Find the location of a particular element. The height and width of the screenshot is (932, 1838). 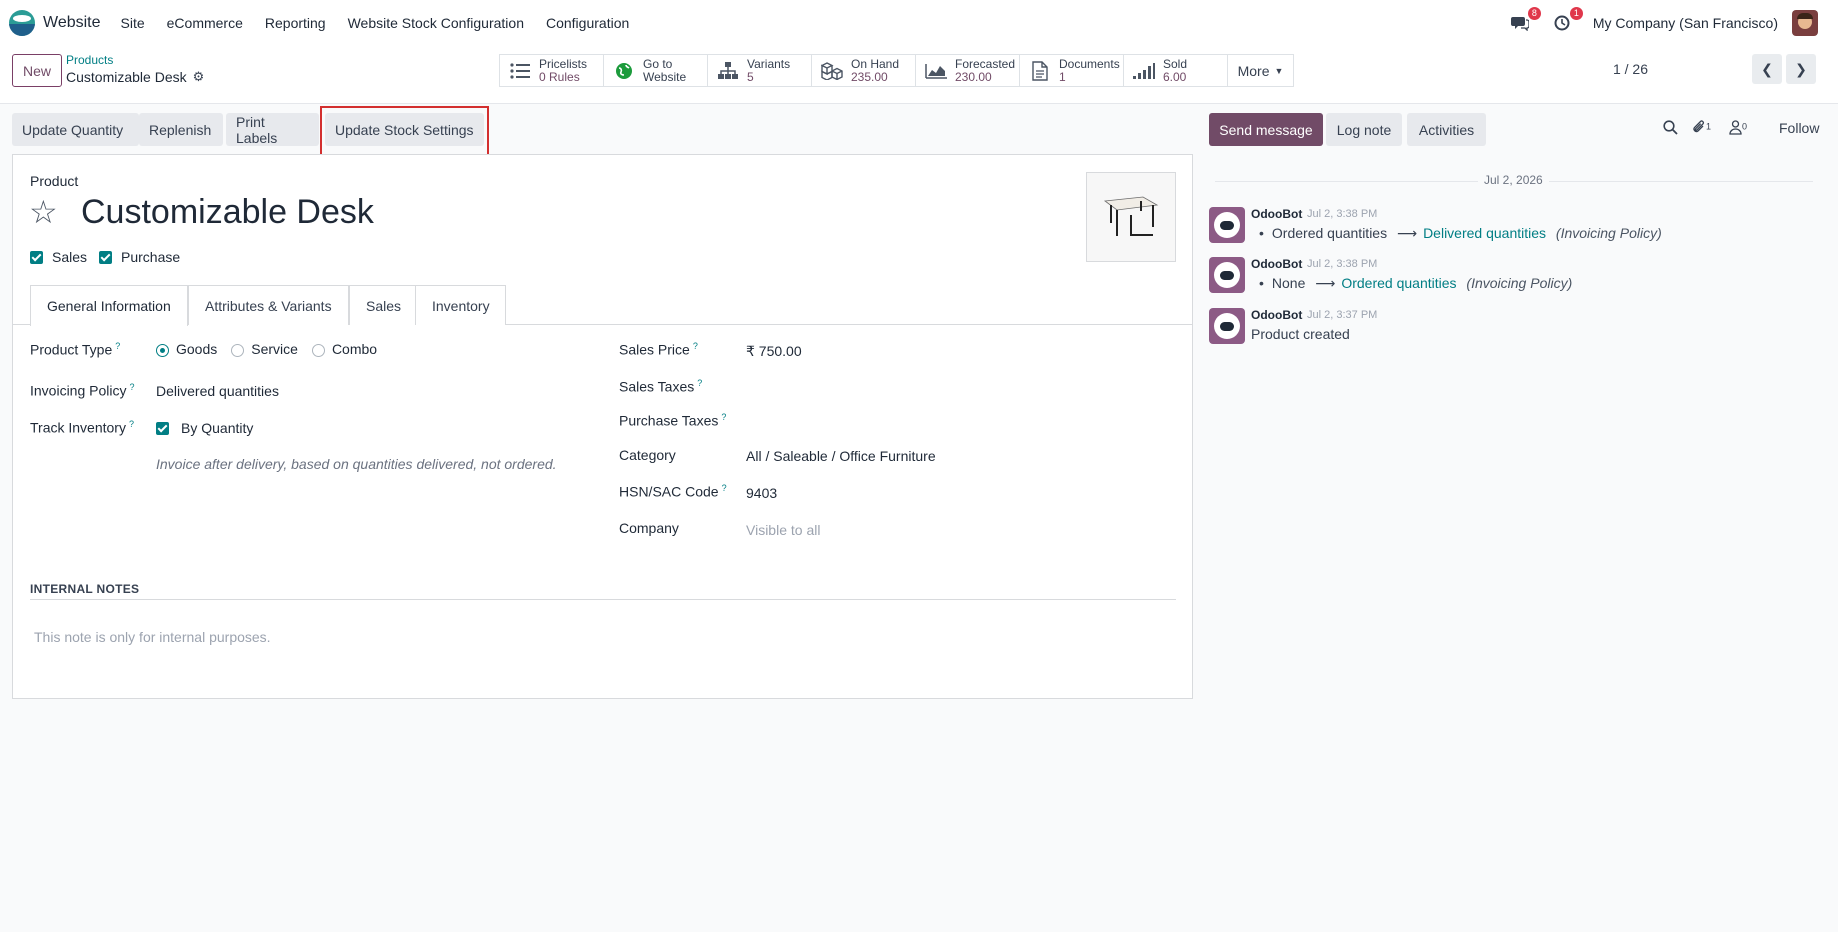

smart-label: Variants is located at coordinates (769, 63).